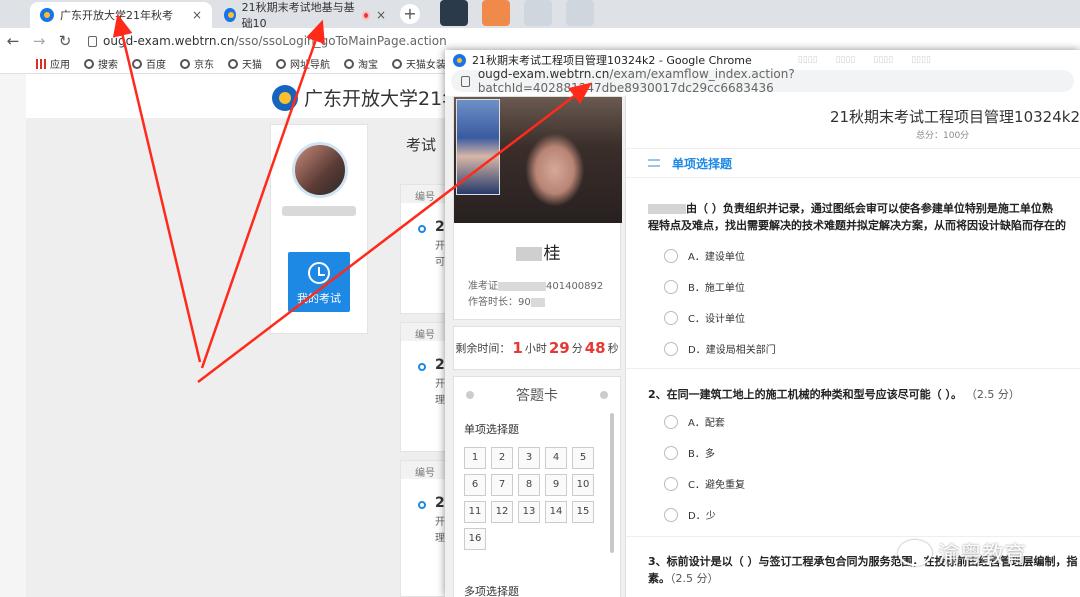 This screenshot has width=1080, height=597. What do you see at coordinates (41, 63) in the screenshot?
I see `apps-grid-icon` at bounding box center [41, 63].